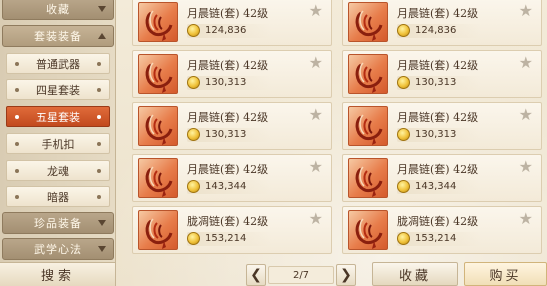  I want to click on category-label: 武学心法, so click(58, 249).